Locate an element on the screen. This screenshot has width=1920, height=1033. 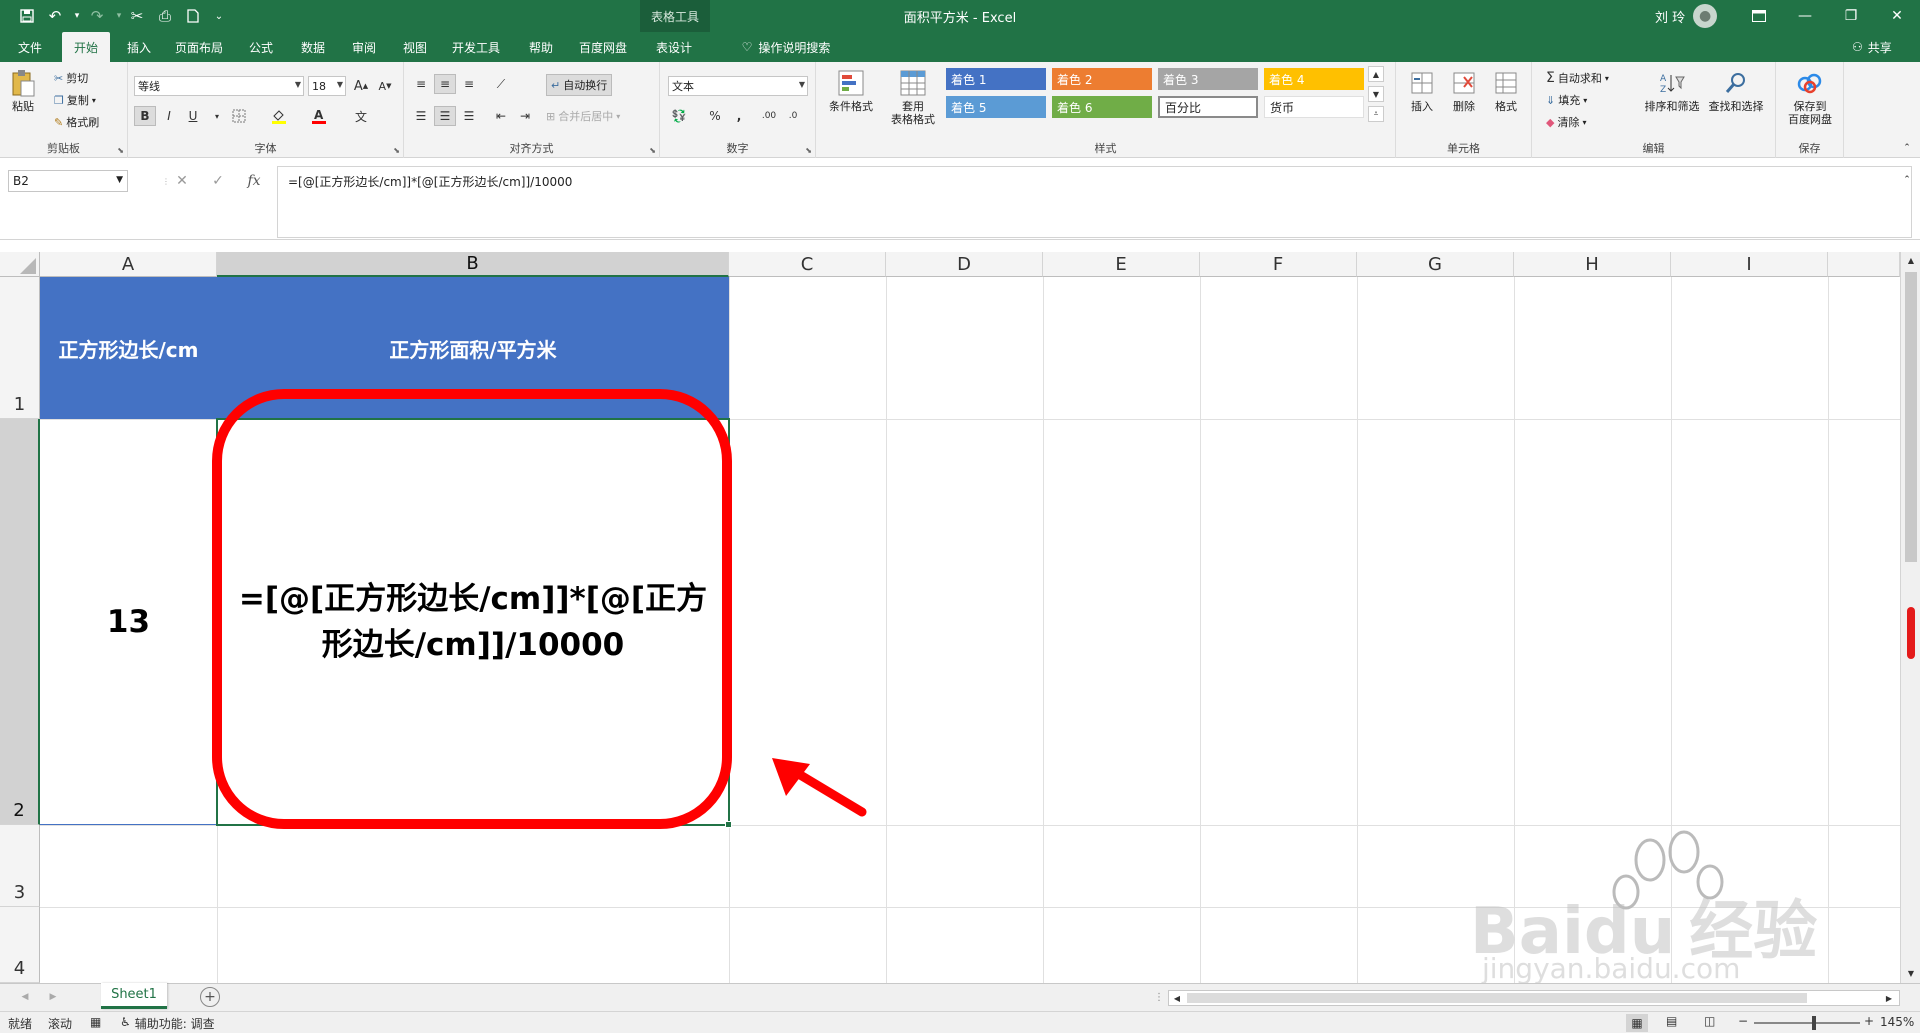
scroll-up-icon: ▲ is located at coordinates (1910, 260).